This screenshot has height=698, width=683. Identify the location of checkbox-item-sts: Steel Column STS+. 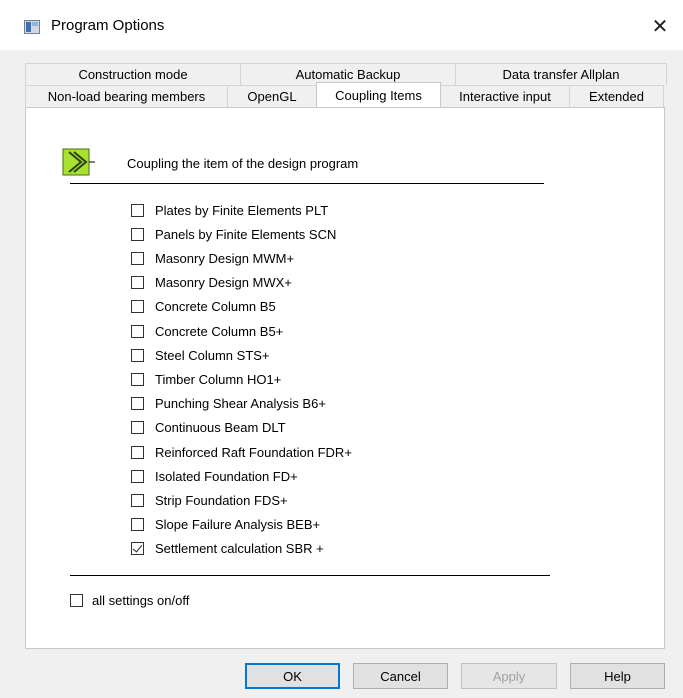
(200, 355).